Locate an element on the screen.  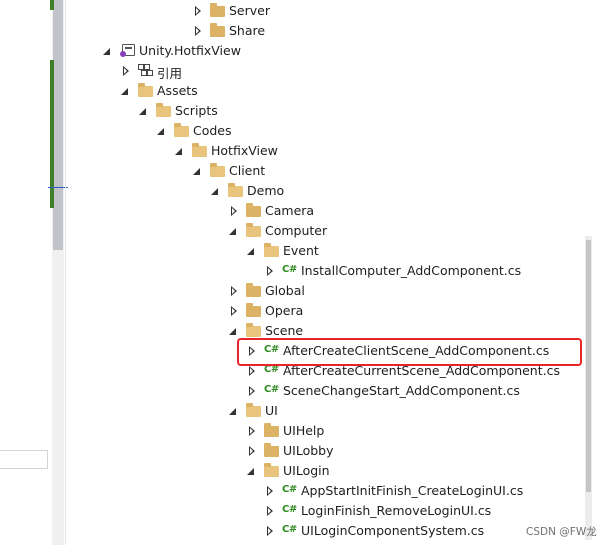
tree-item-label: Scripts is located at coordinates (196, 110).